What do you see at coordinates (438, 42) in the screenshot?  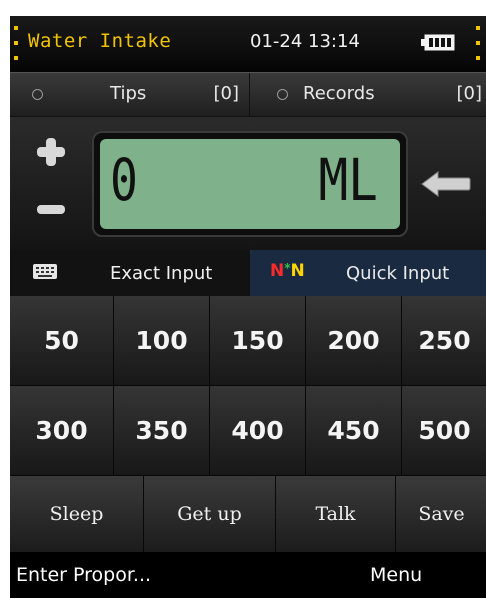 I see `battery-icon` at bounding box center [438, 42].